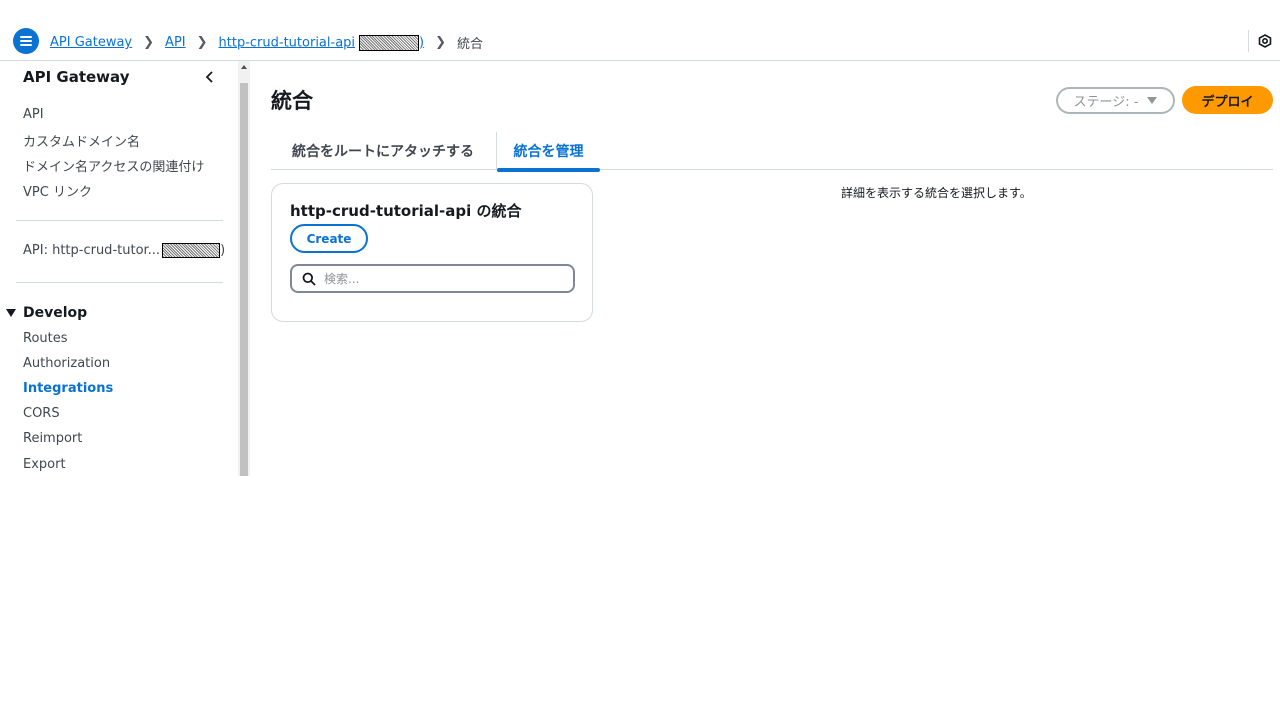 Image resolution: width=1280 pixels, height=720 pixels. What do you see at coordinates (383, 151) in the screenshot?
I see `tab-attach-integrations: 統合をルートにアタッチする` at bounding box center [383, 151].